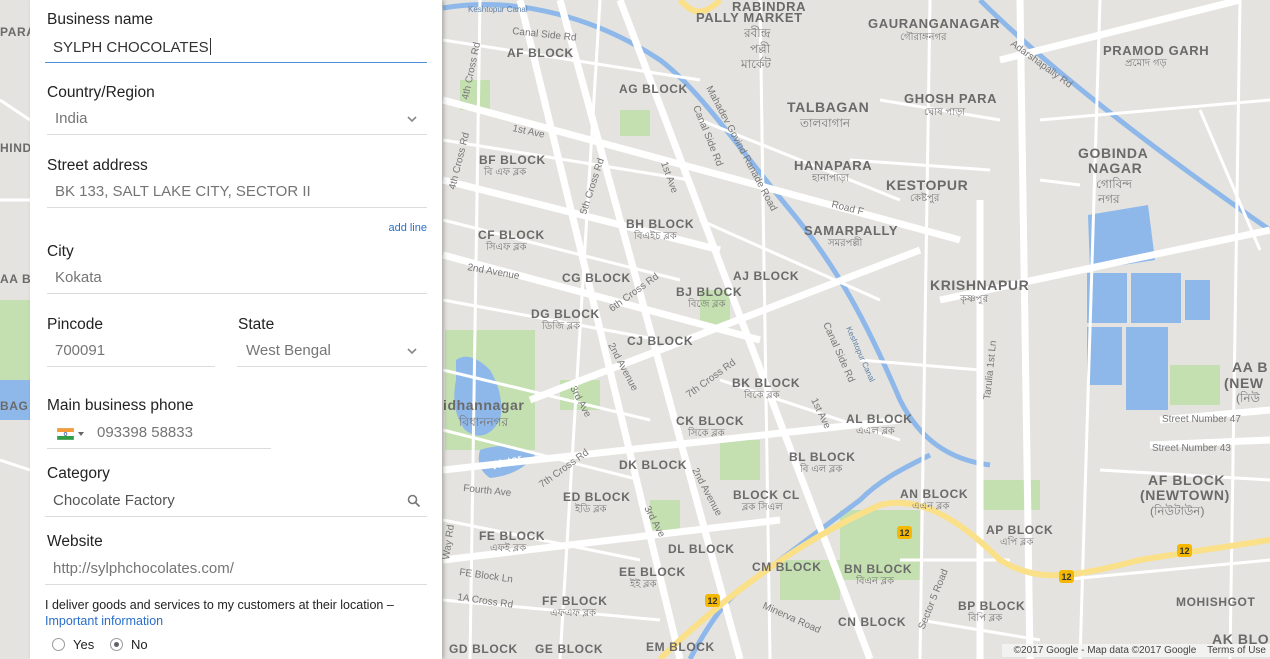 This screenshot has width=1270, height=659. Describe the element at coordinates (872, 622) in the screenshot. I see `label-cn-block: CN BLOCK` at that location.